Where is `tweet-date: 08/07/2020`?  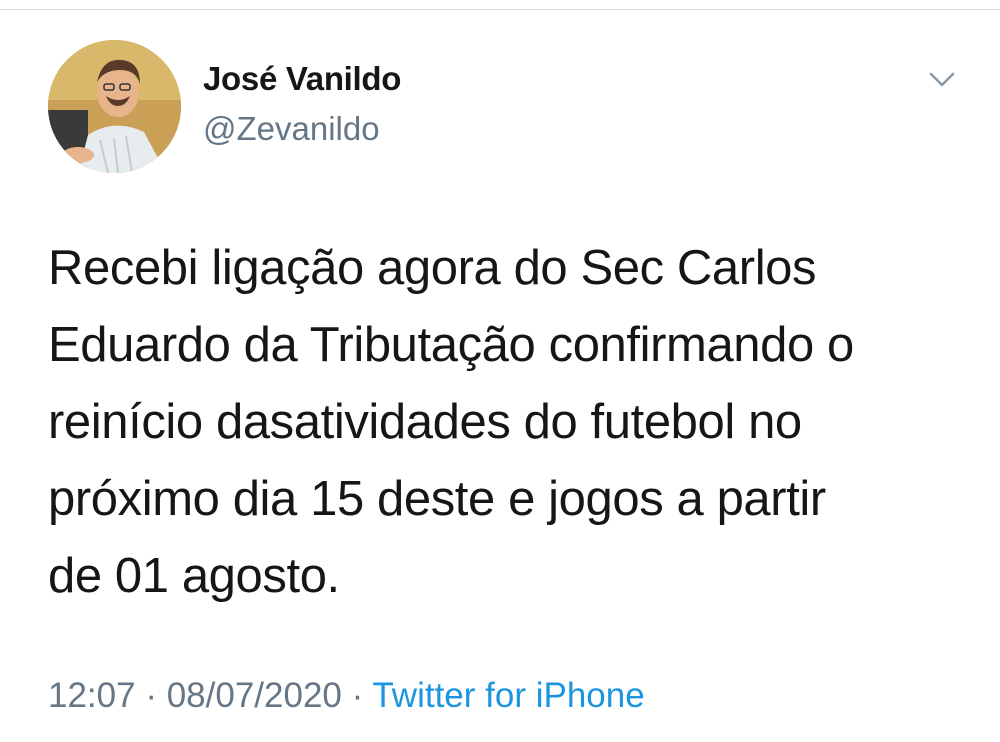
tweet-date: 08/07/2020 is located at coordinates (254, 695).